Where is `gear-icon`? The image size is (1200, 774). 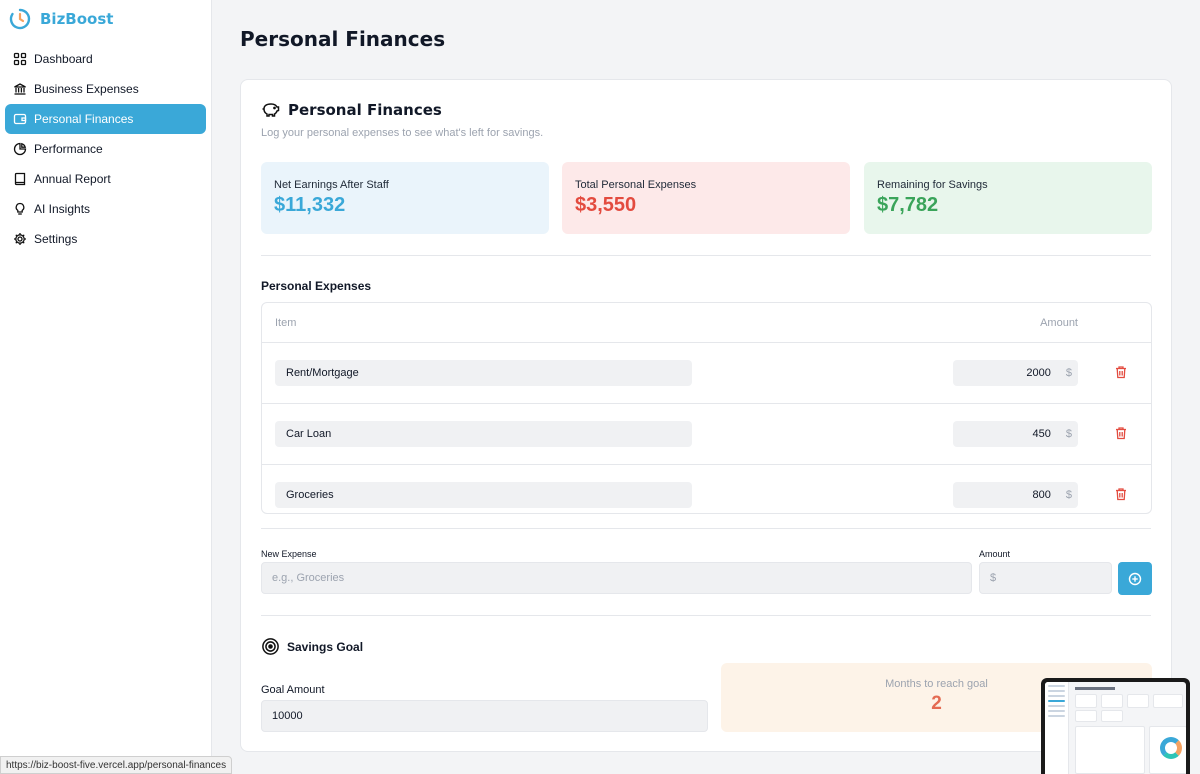 gear-icon is located at coordinates (20, 239).